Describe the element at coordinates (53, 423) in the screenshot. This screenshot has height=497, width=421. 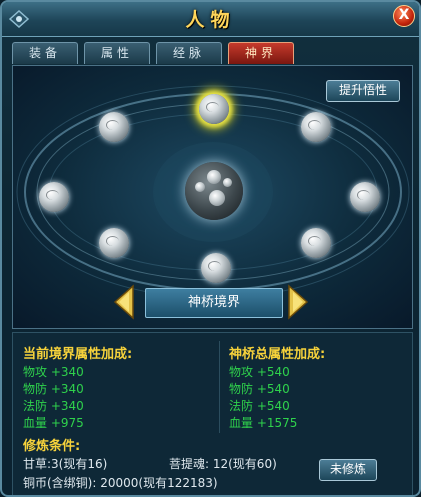
I see `current-stat-hp: 血量 +975` at that location.